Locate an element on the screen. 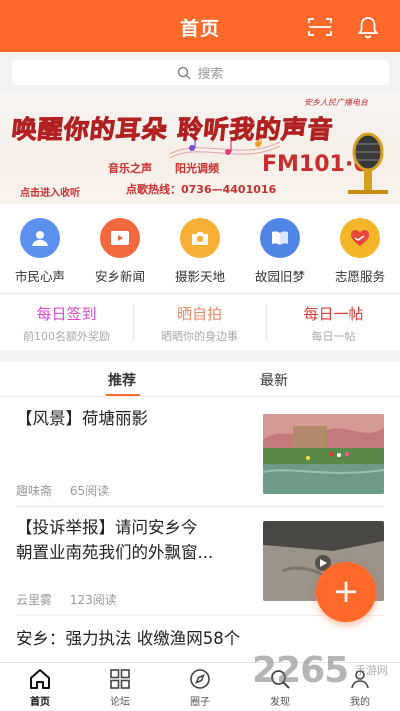 Image resolution: width=400 pixels, height=711 pixels. divider is located at coordinates (200, 356).